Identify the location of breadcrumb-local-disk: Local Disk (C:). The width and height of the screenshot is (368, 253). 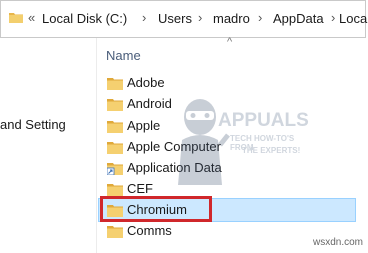
(84, 18).